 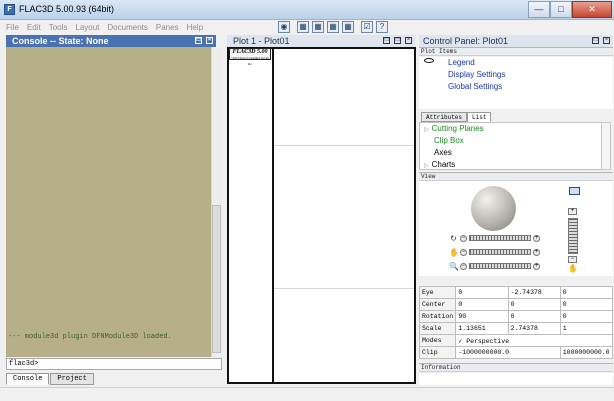 I want to click on table-row: Center 0 0 0, so click(x=516, y=304).